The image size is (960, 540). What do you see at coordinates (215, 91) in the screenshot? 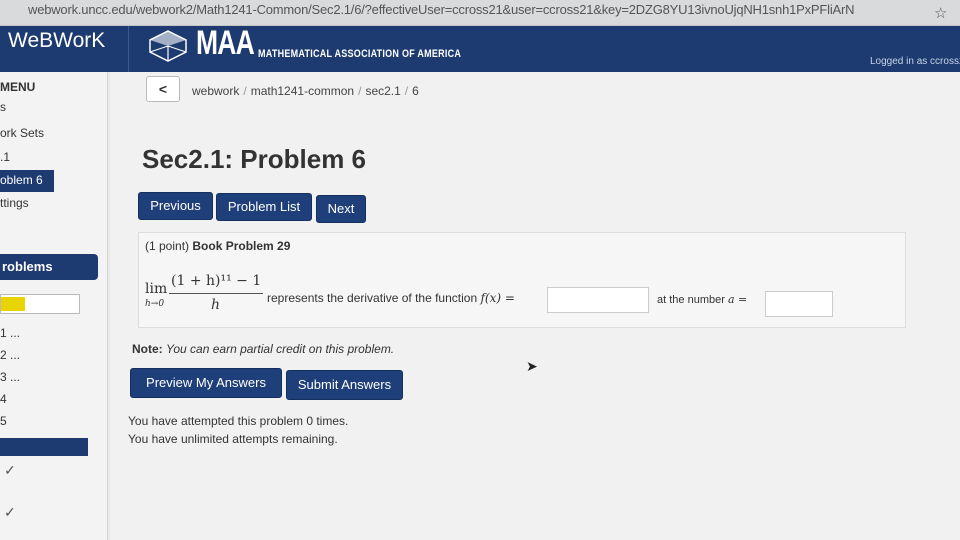
I see `breadcrumb-webwork: webwork` at bounding box center [215, 91].